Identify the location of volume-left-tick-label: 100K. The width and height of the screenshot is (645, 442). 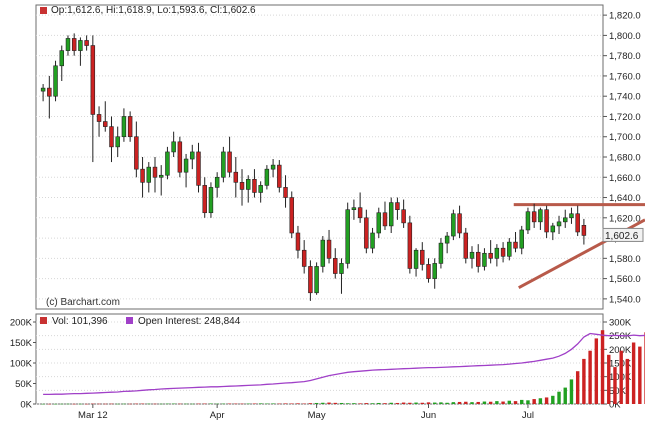
(21, 364).